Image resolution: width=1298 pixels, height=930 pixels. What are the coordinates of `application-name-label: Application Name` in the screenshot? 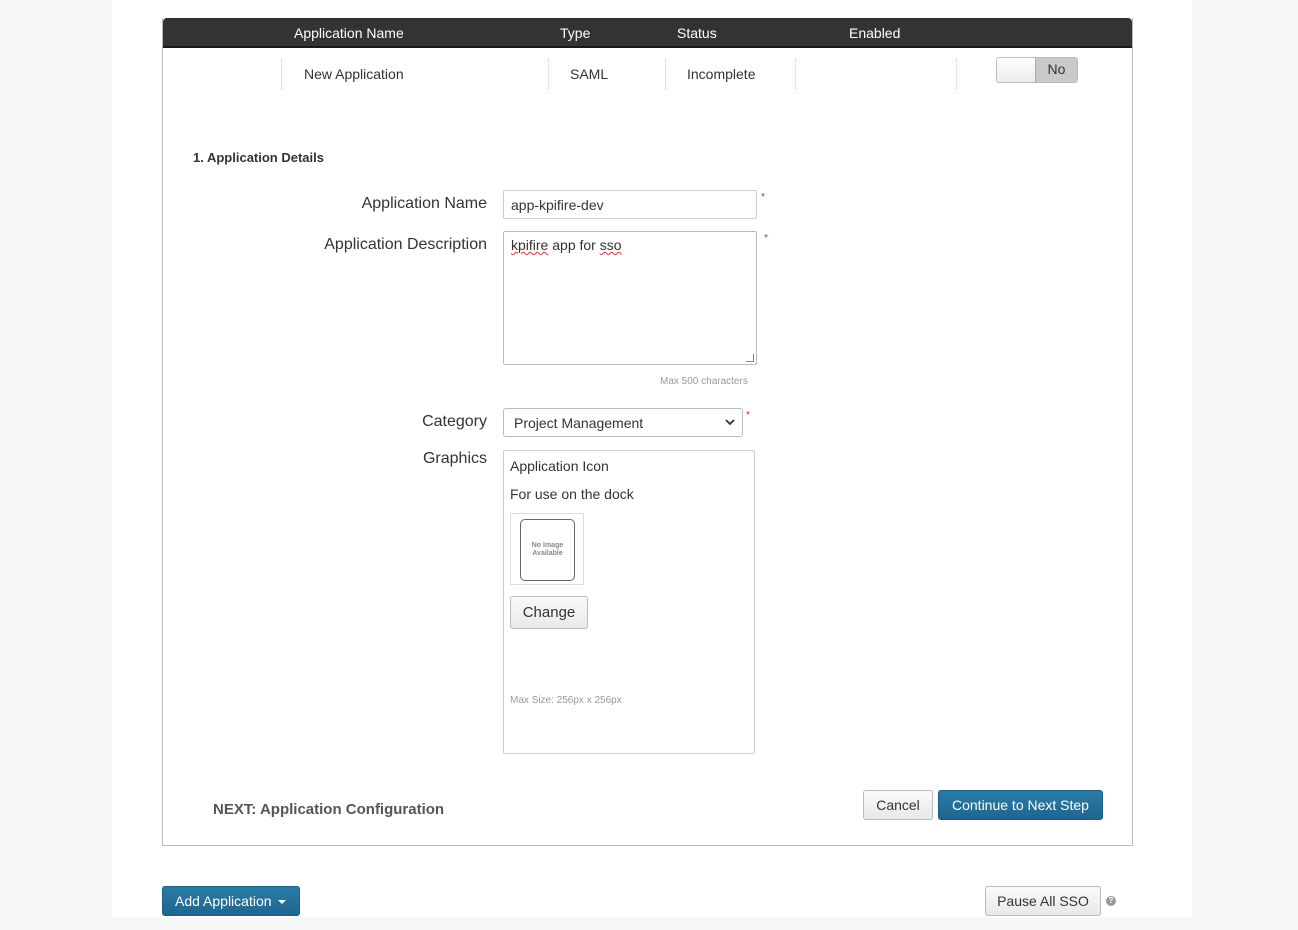 It's located at (424, 203).